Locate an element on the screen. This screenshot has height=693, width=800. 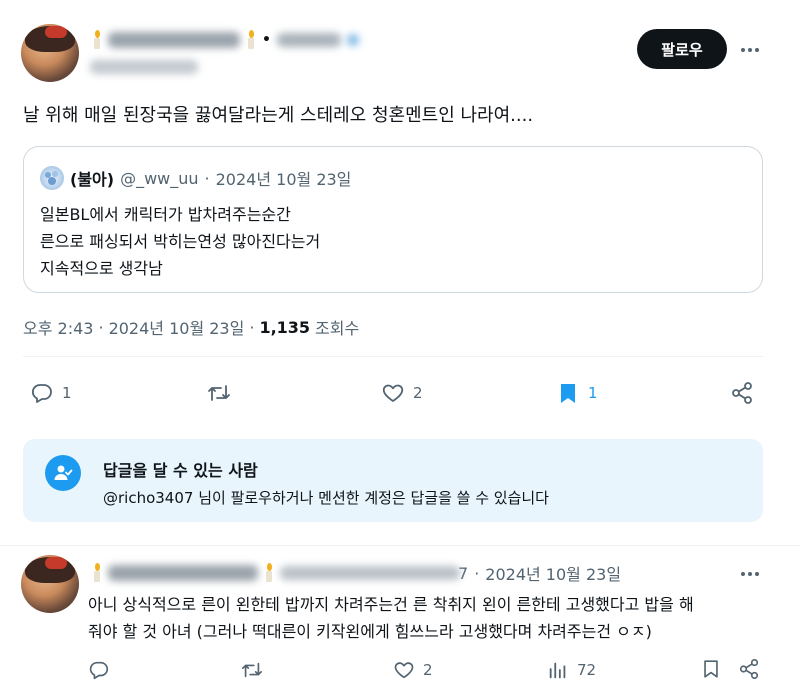
bookmark-button: 1 is located at coordinates (577, 393).